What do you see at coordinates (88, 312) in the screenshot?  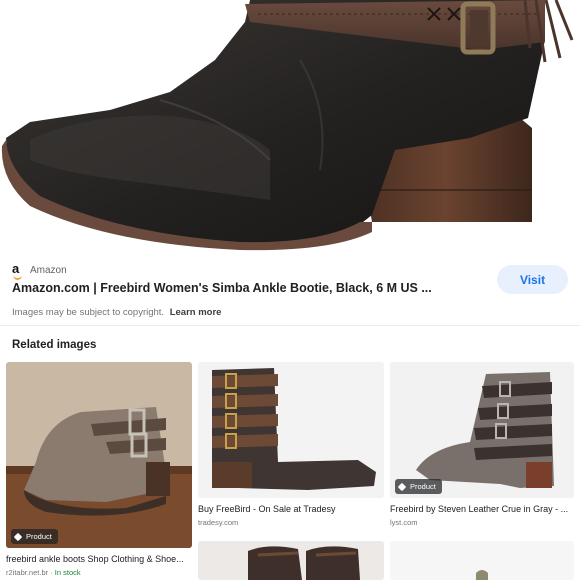 I see `copyright-text: Images may be subject to copyright.` at bounding box center [88, 312].